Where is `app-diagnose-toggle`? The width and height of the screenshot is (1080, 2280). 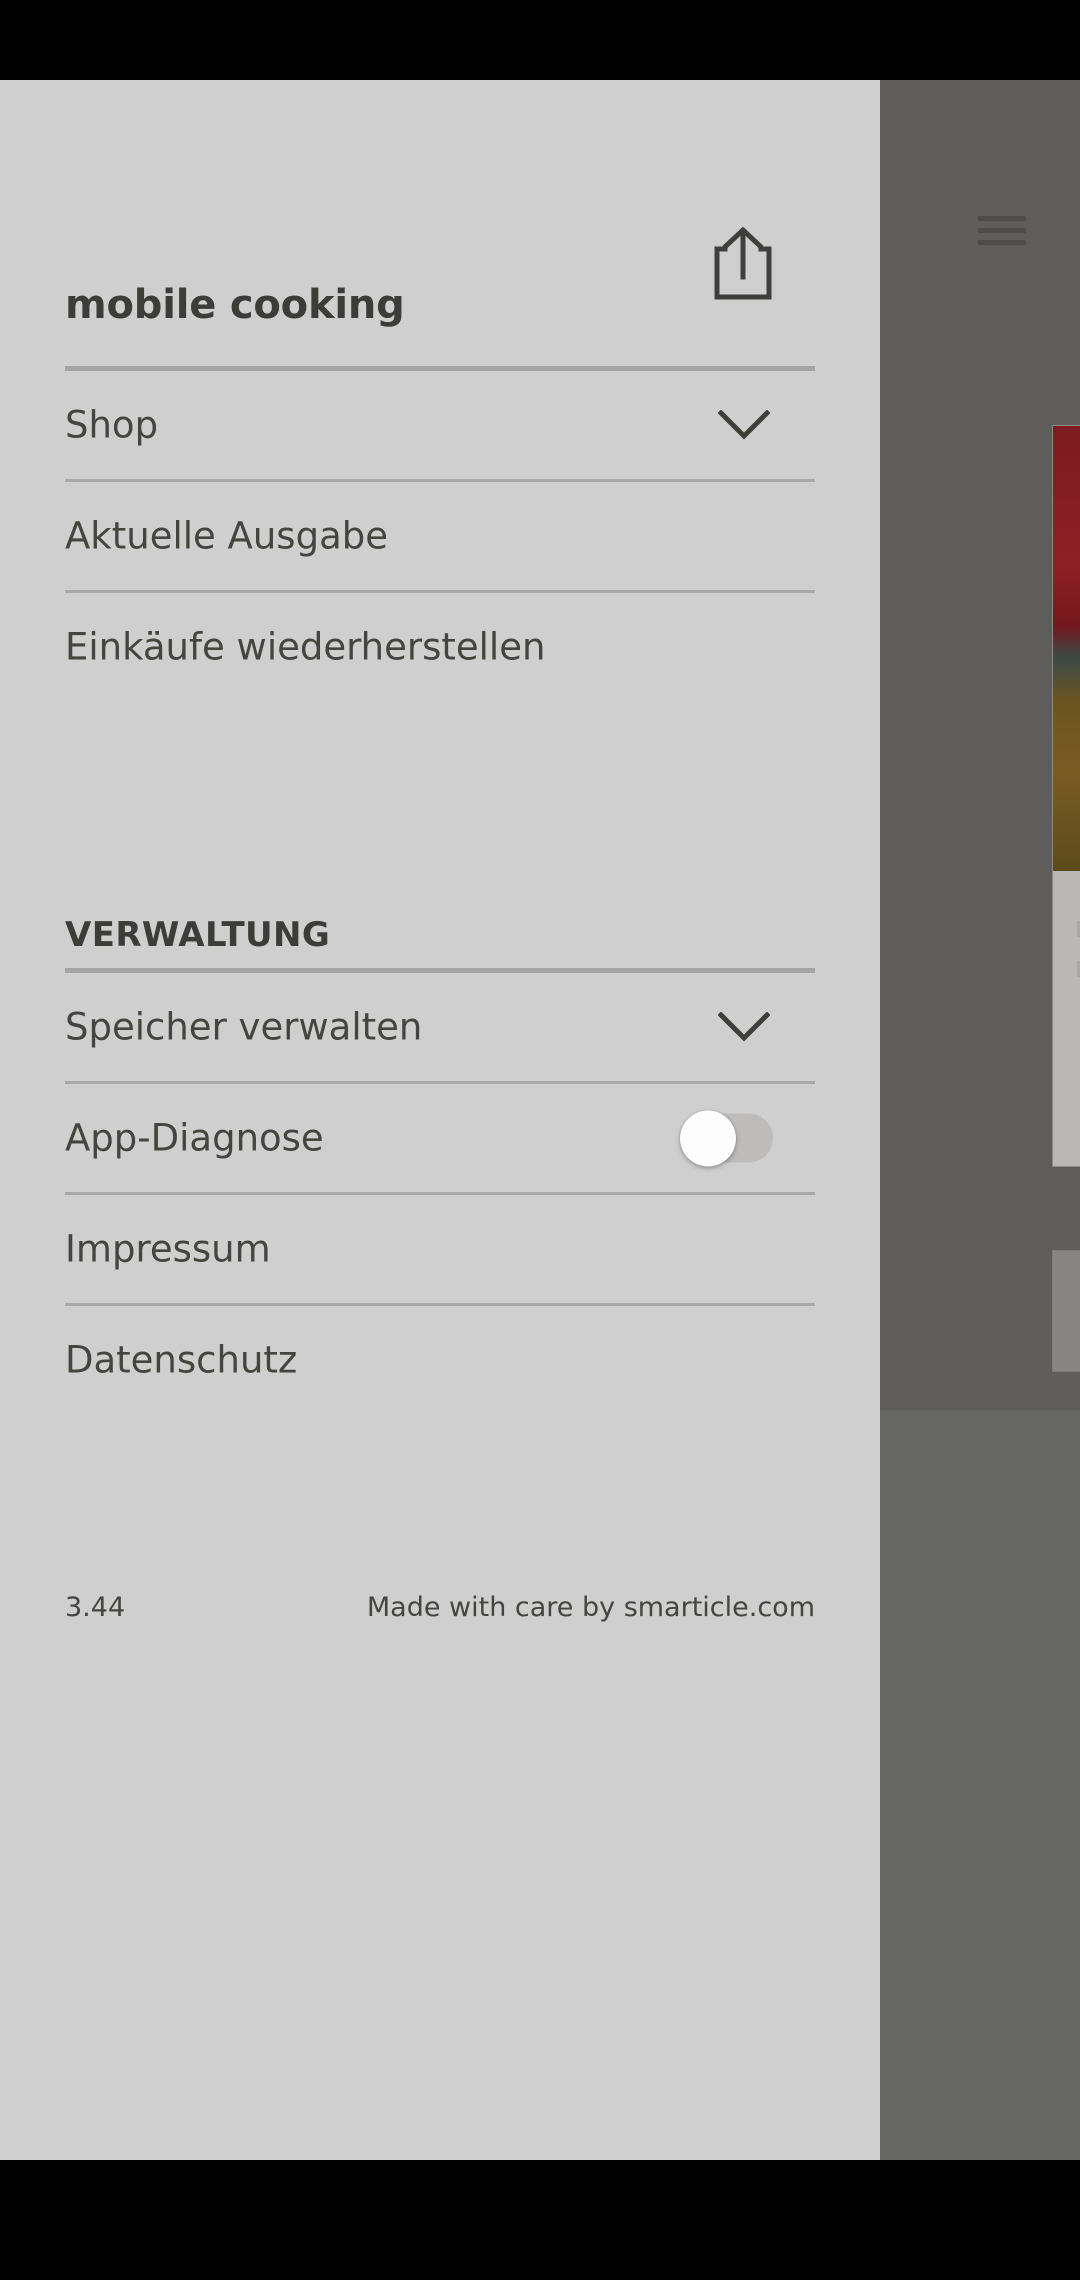 app-diagnose-toggle is located at coordinates (726, 1138).